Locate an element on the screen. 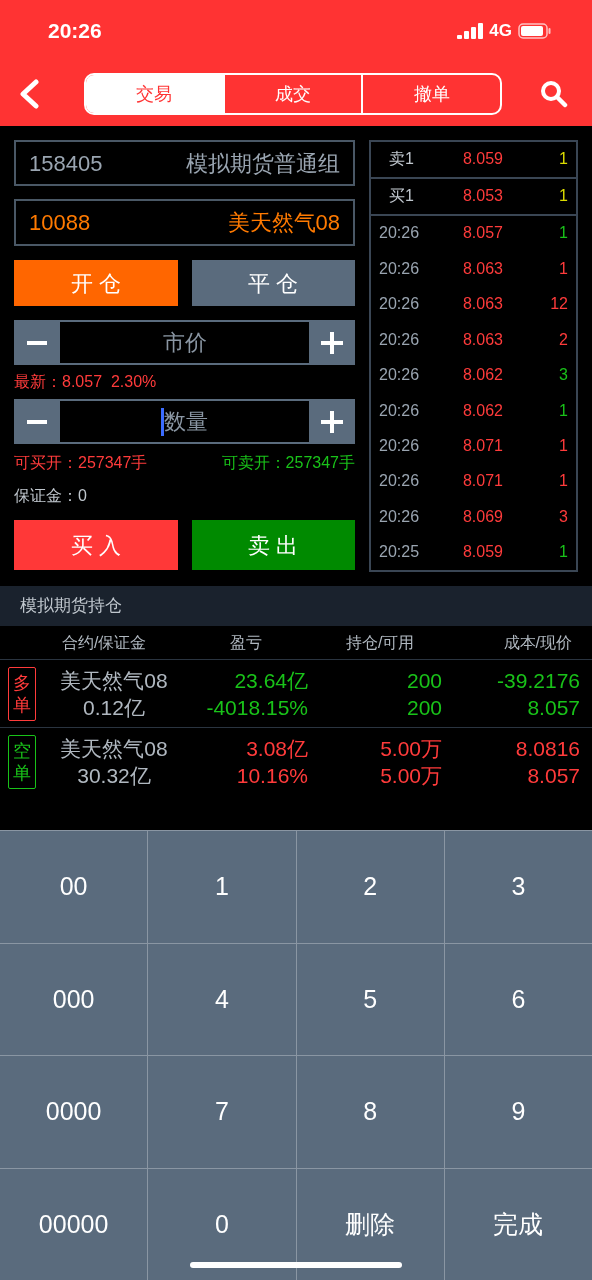 The width and height of the screenshot is (592, 1280). signal-icon is located at coordinates (470, 31).